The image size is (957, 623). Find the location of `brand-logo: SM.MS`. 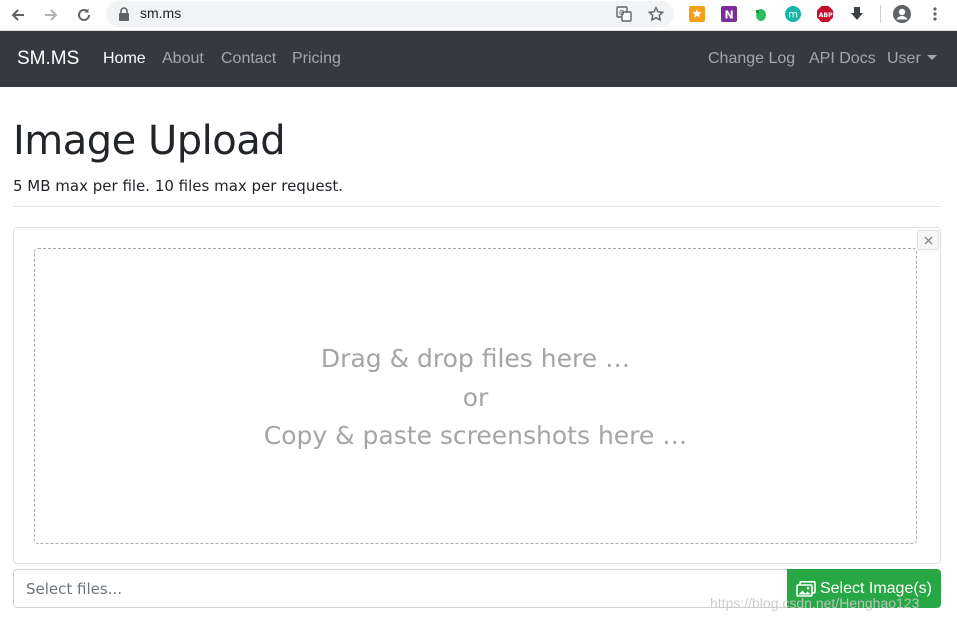

brand-logo: SM.MS is located at coordinates (48, 59).